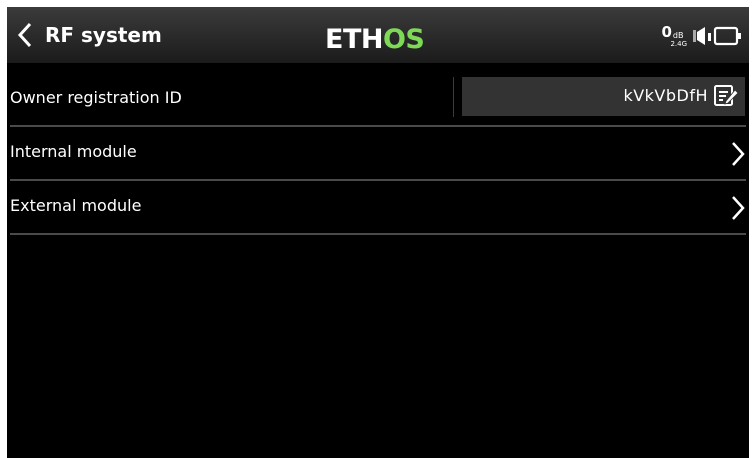 The width and height of the screenshot is (755, 458). What do you see at coordinates (678, 43) in the screenshot?
I see `rssi-band: 2.4G` at bounding box center [678, 43].